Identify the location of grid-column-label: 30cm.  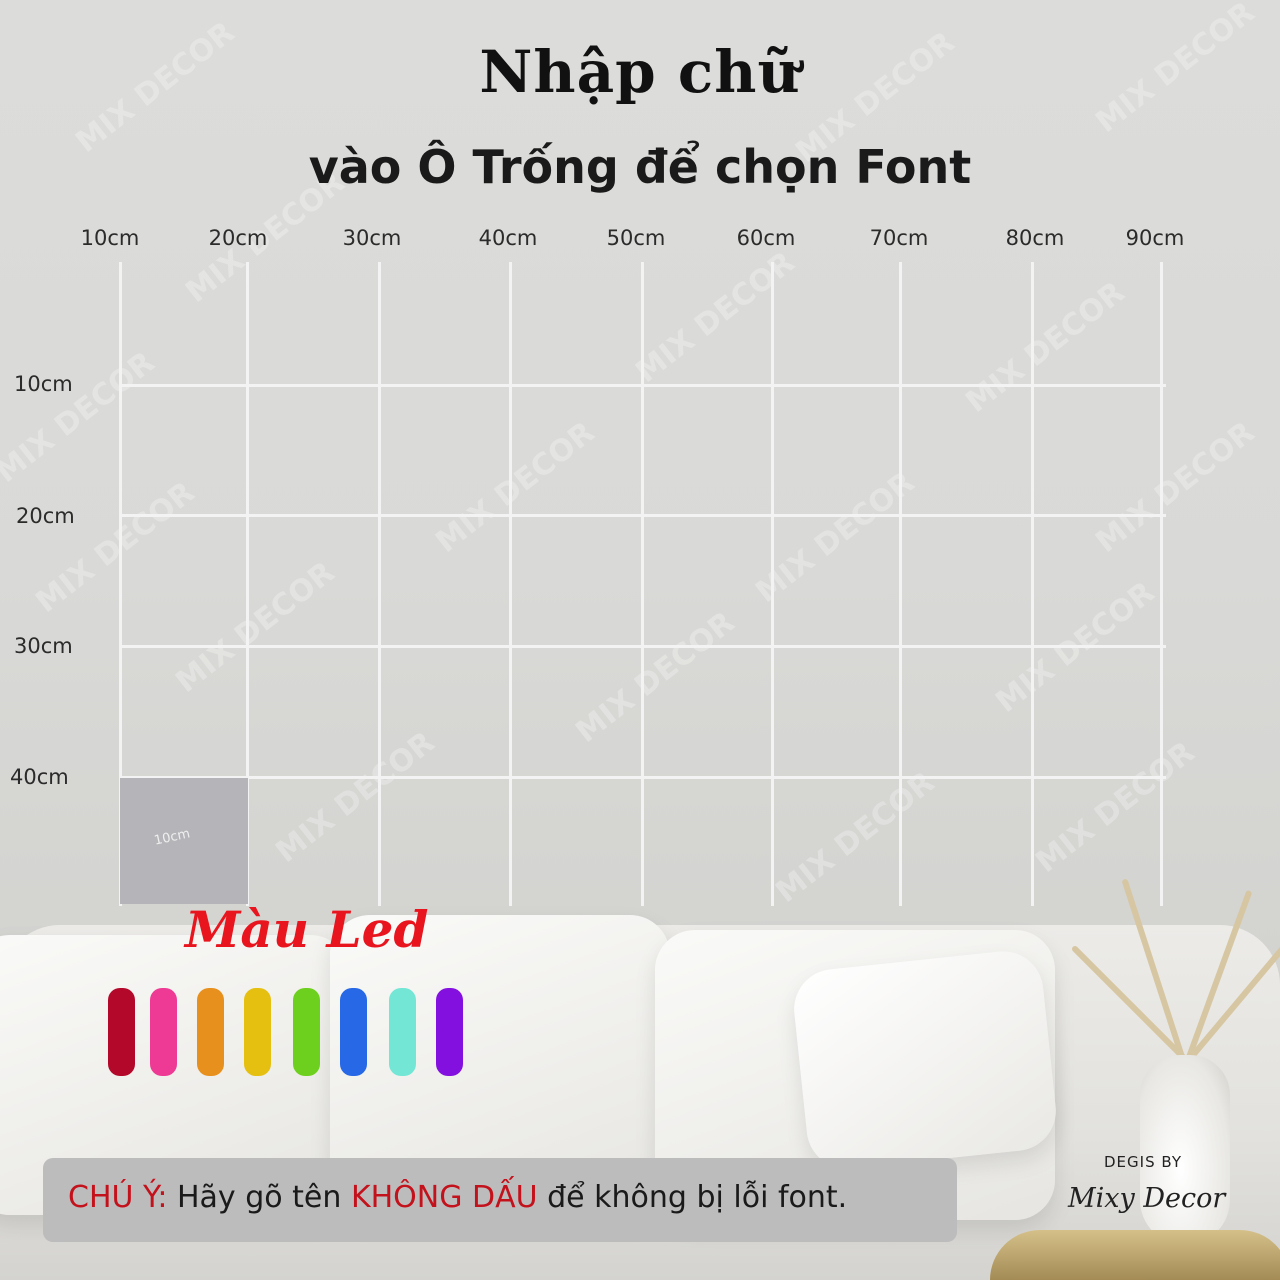
(372, 238).